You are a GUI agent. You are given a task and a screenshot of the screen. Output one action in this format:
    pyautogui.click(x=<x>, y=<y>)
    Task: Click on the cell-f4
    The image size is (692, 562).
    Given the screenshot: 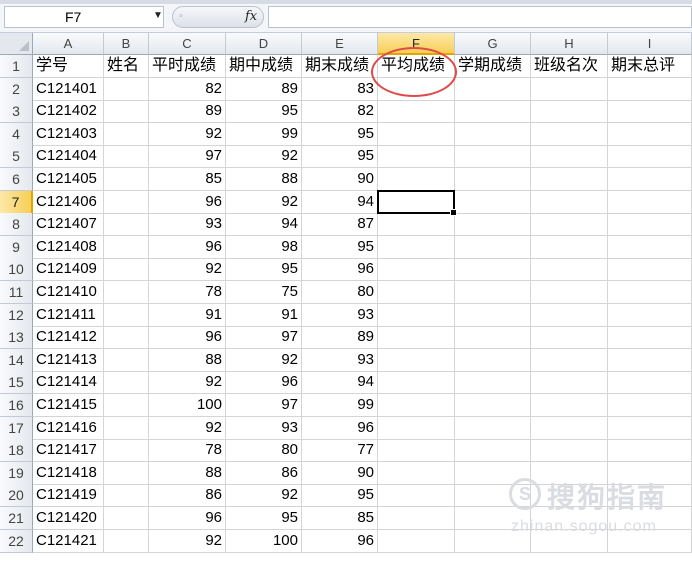 What is the action you would take?
    pyautogui.click(x=416, y=134)
    